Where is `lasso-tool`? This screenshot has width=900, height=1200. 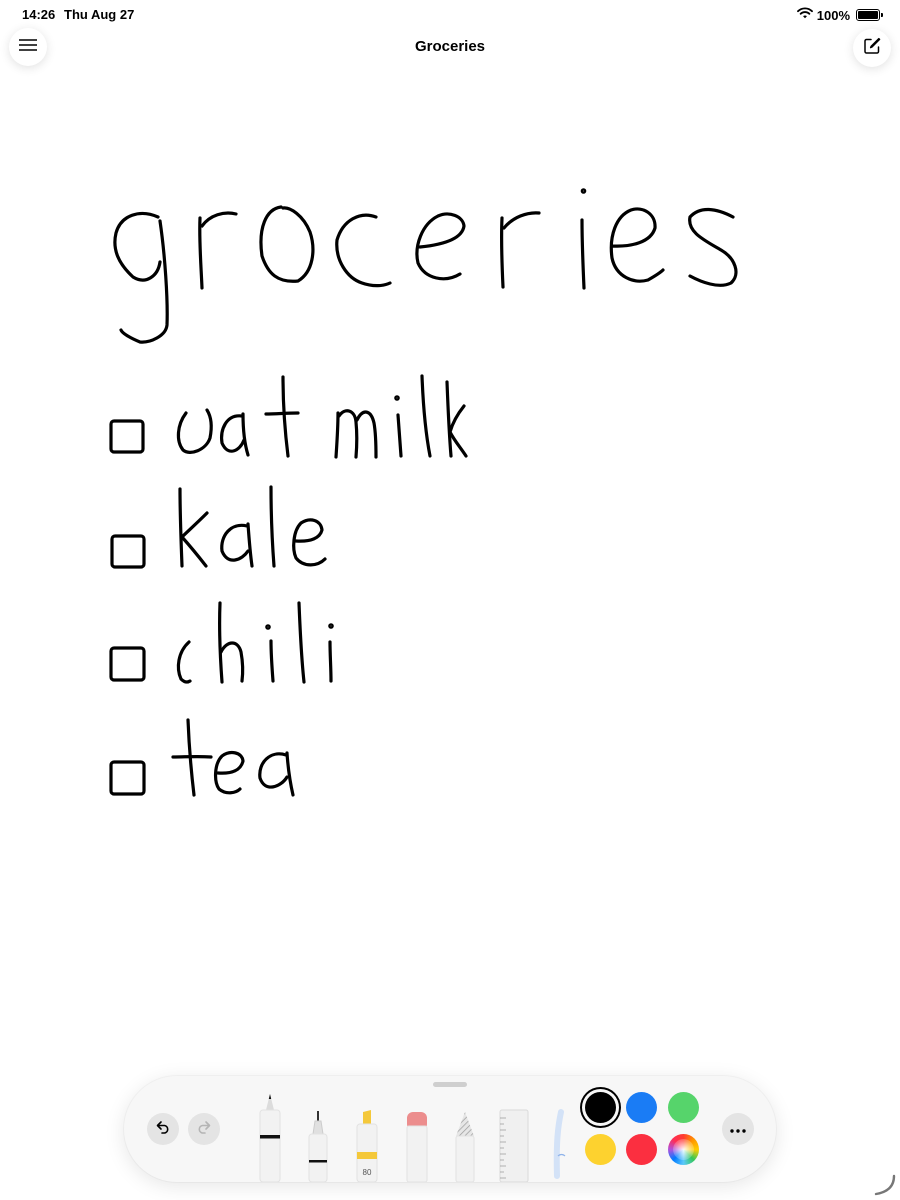
lasso-tool is located at coordinates (561, 1134).